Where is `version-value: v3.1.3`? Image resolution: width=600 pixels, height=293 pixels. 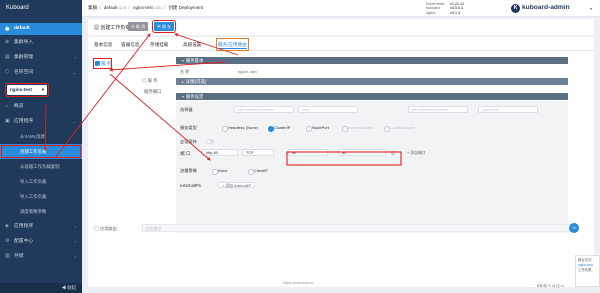 version-value: v3.1.3 is located at coordinates (455, 12).